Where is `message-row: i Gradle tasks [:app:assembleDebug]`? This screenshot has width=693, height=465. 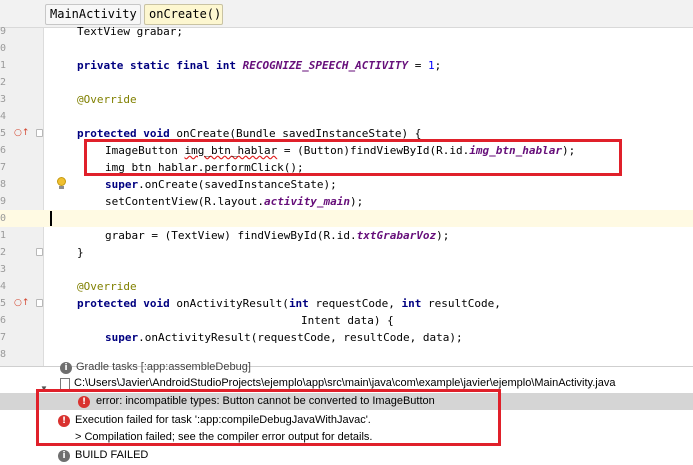
message-row: i Gradle tasks [:app:assembleDebug] is located at coordinates (346, 367).